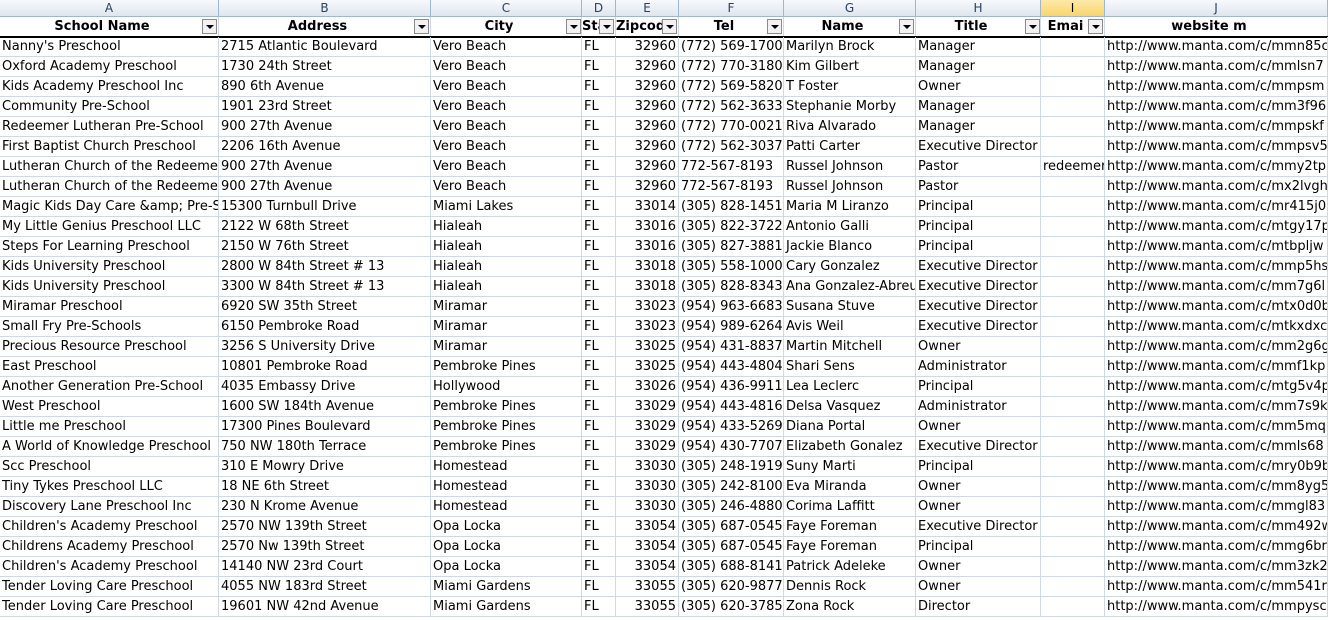 Image resolution: width=1328 pixels, height=620 pixels. Describe the element at coordinates (1216, 127) in the screenshot. I see `cell-website-m: http://www.manta.com/c/mmpskf` at that location.